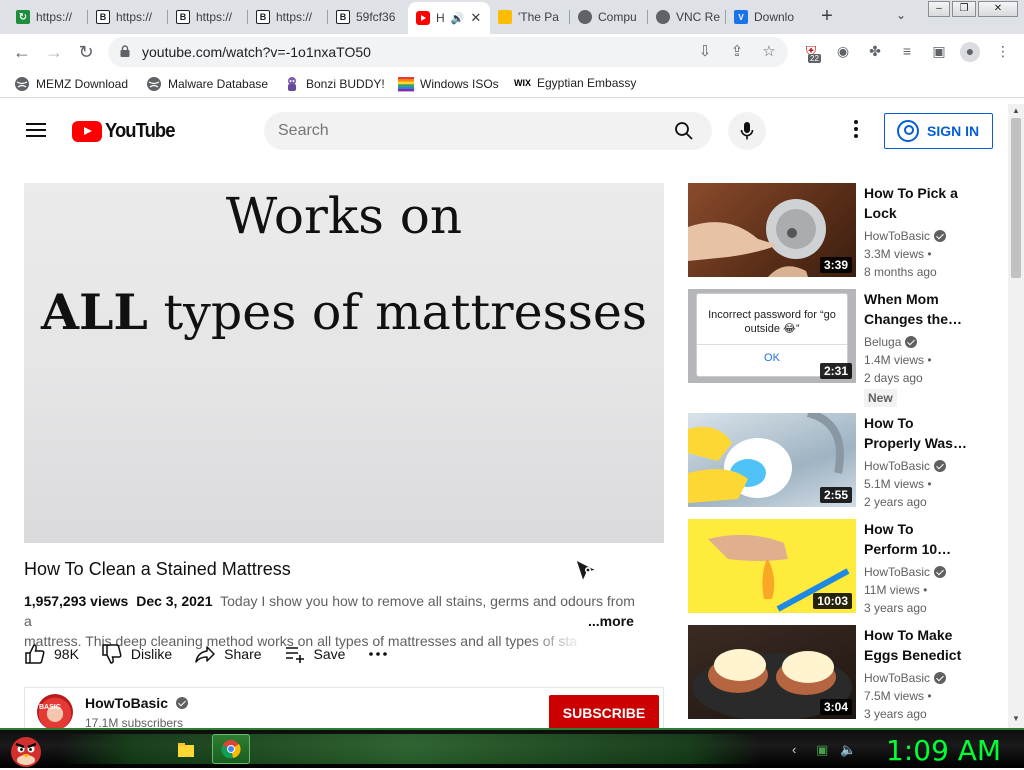 The image size is (1024, 770). I want to click on bookmark-malware-database: Malware Database, so click(207, 84).